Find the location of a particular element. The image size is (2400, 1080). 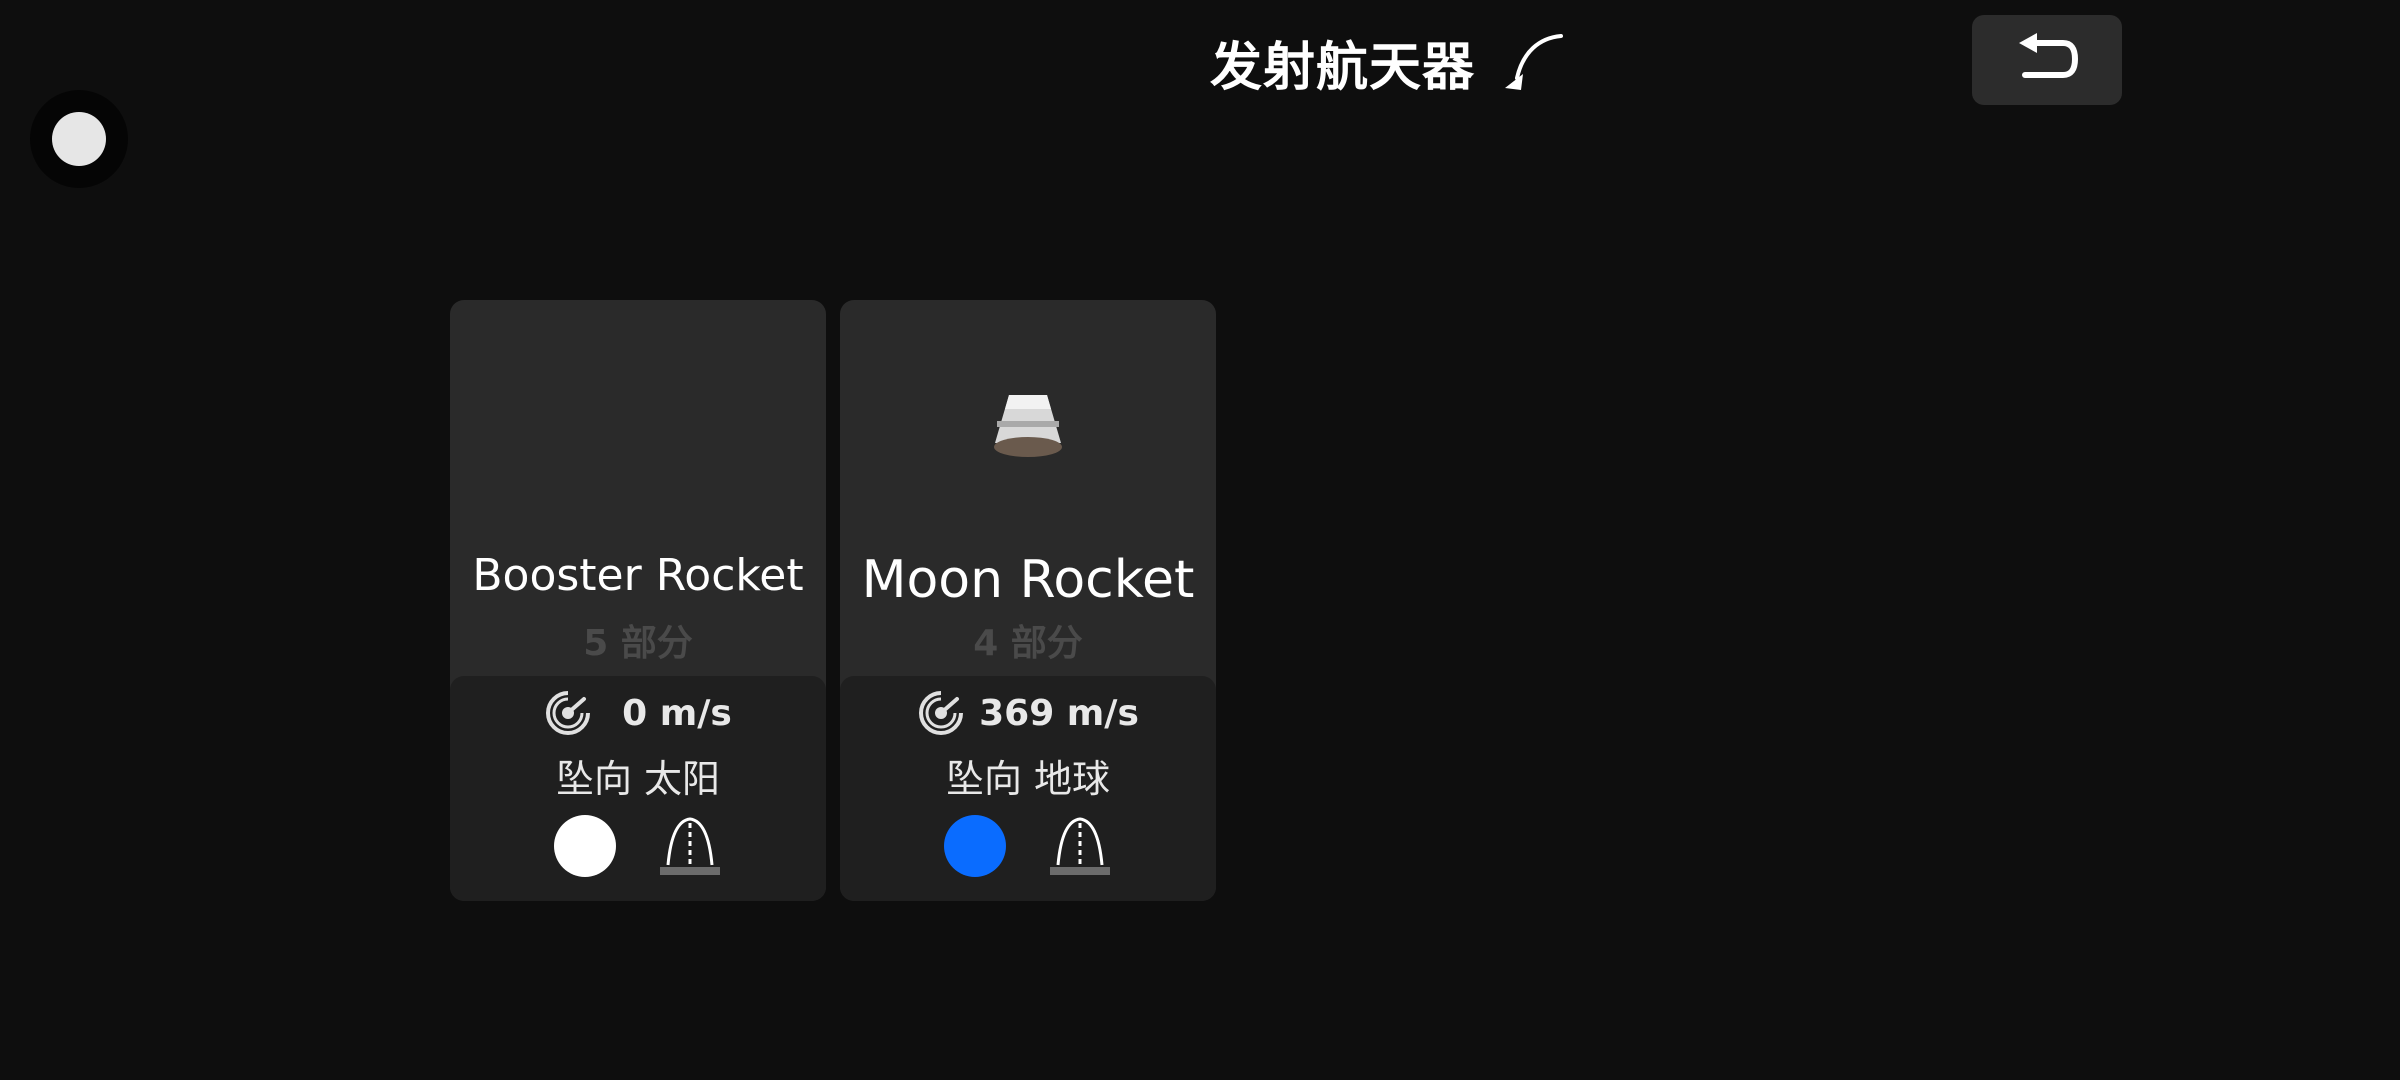

craft-info-panel: 0 m/s 坠向 太阳 is located at coordinates (638, 788).